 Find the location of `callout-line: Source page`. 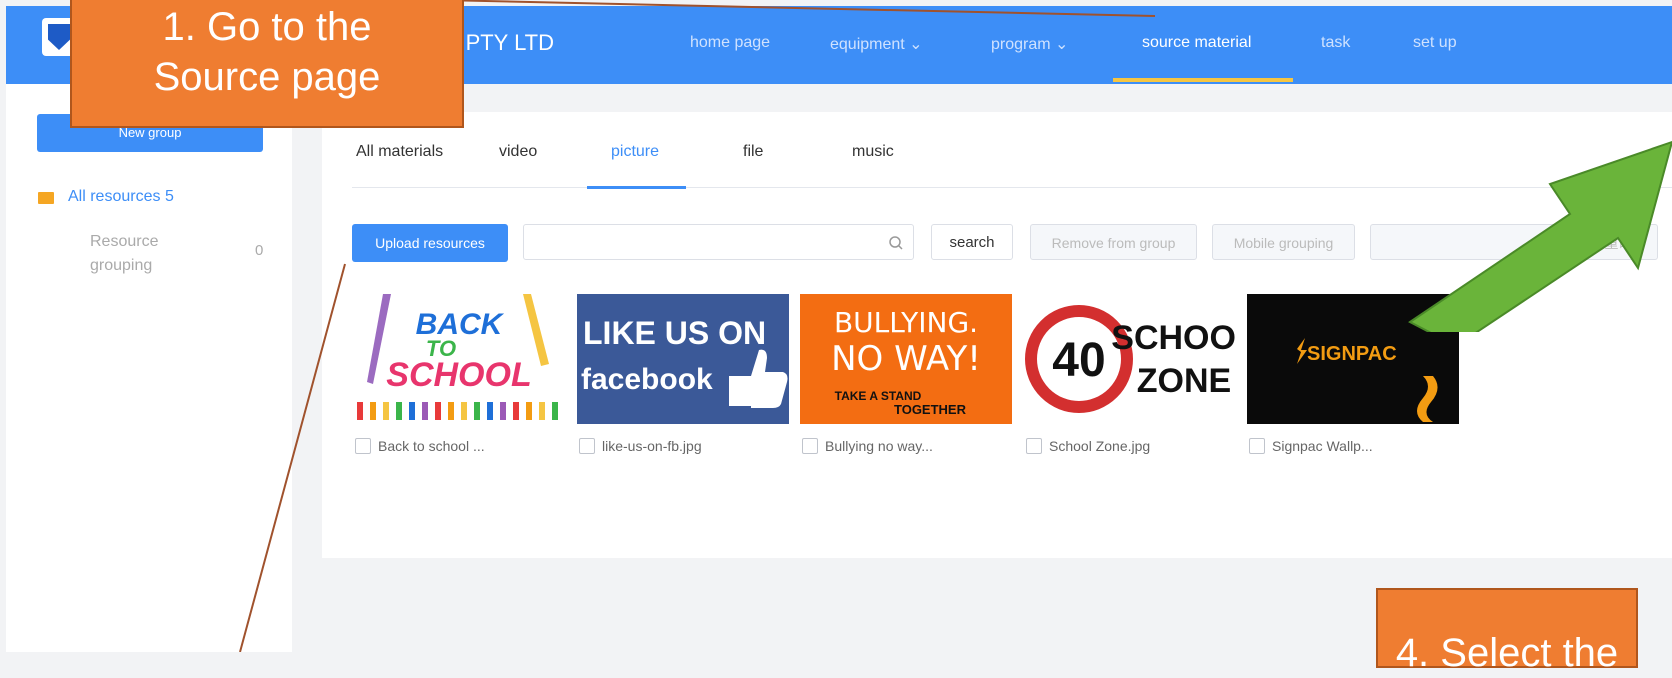

callout-line: Source page is located at coordinates (267, 77).